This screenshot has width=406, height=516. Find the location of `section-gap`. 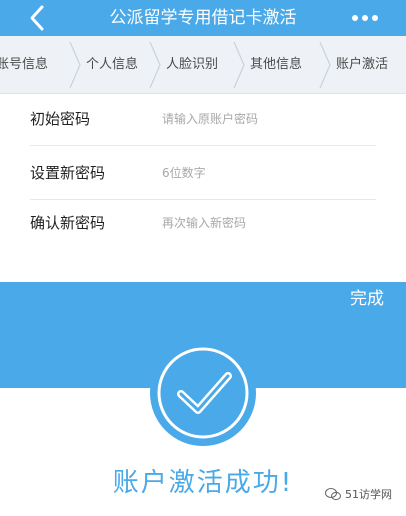

section-gap is located at coordinates (203, 264).